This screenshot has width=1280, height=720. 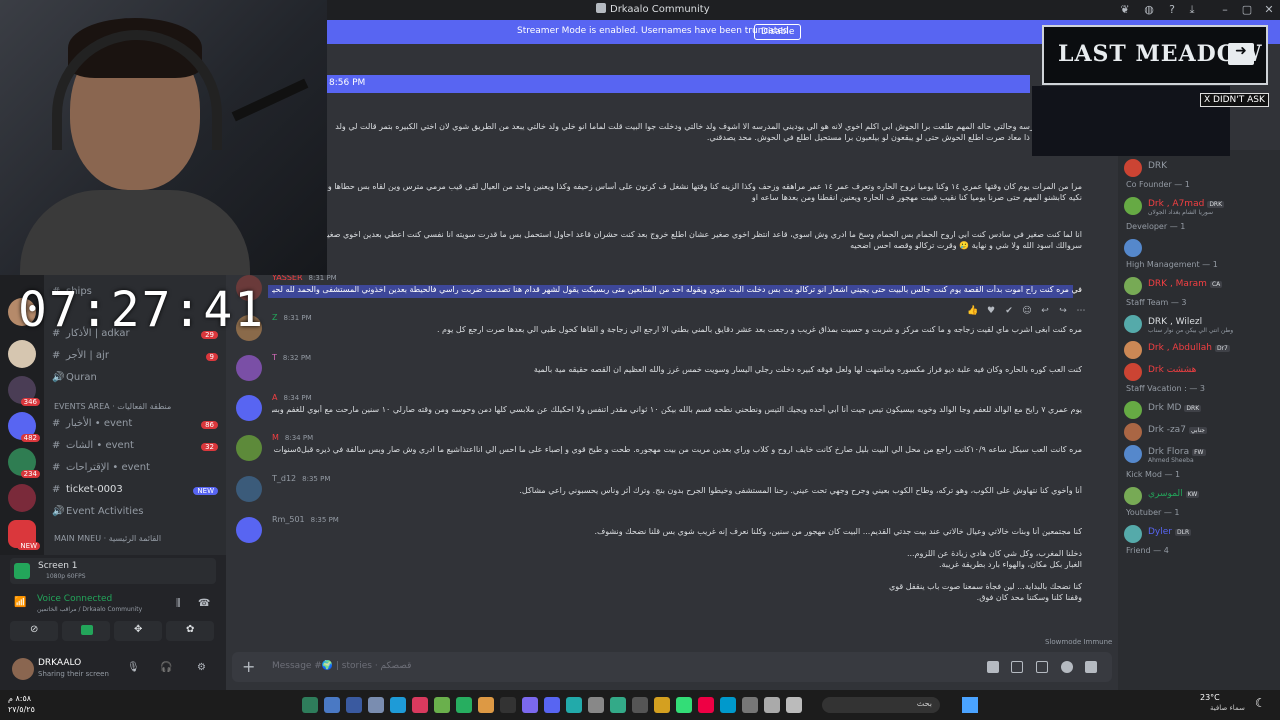 I want to click on message-author: M, so click(x=275, y=437).